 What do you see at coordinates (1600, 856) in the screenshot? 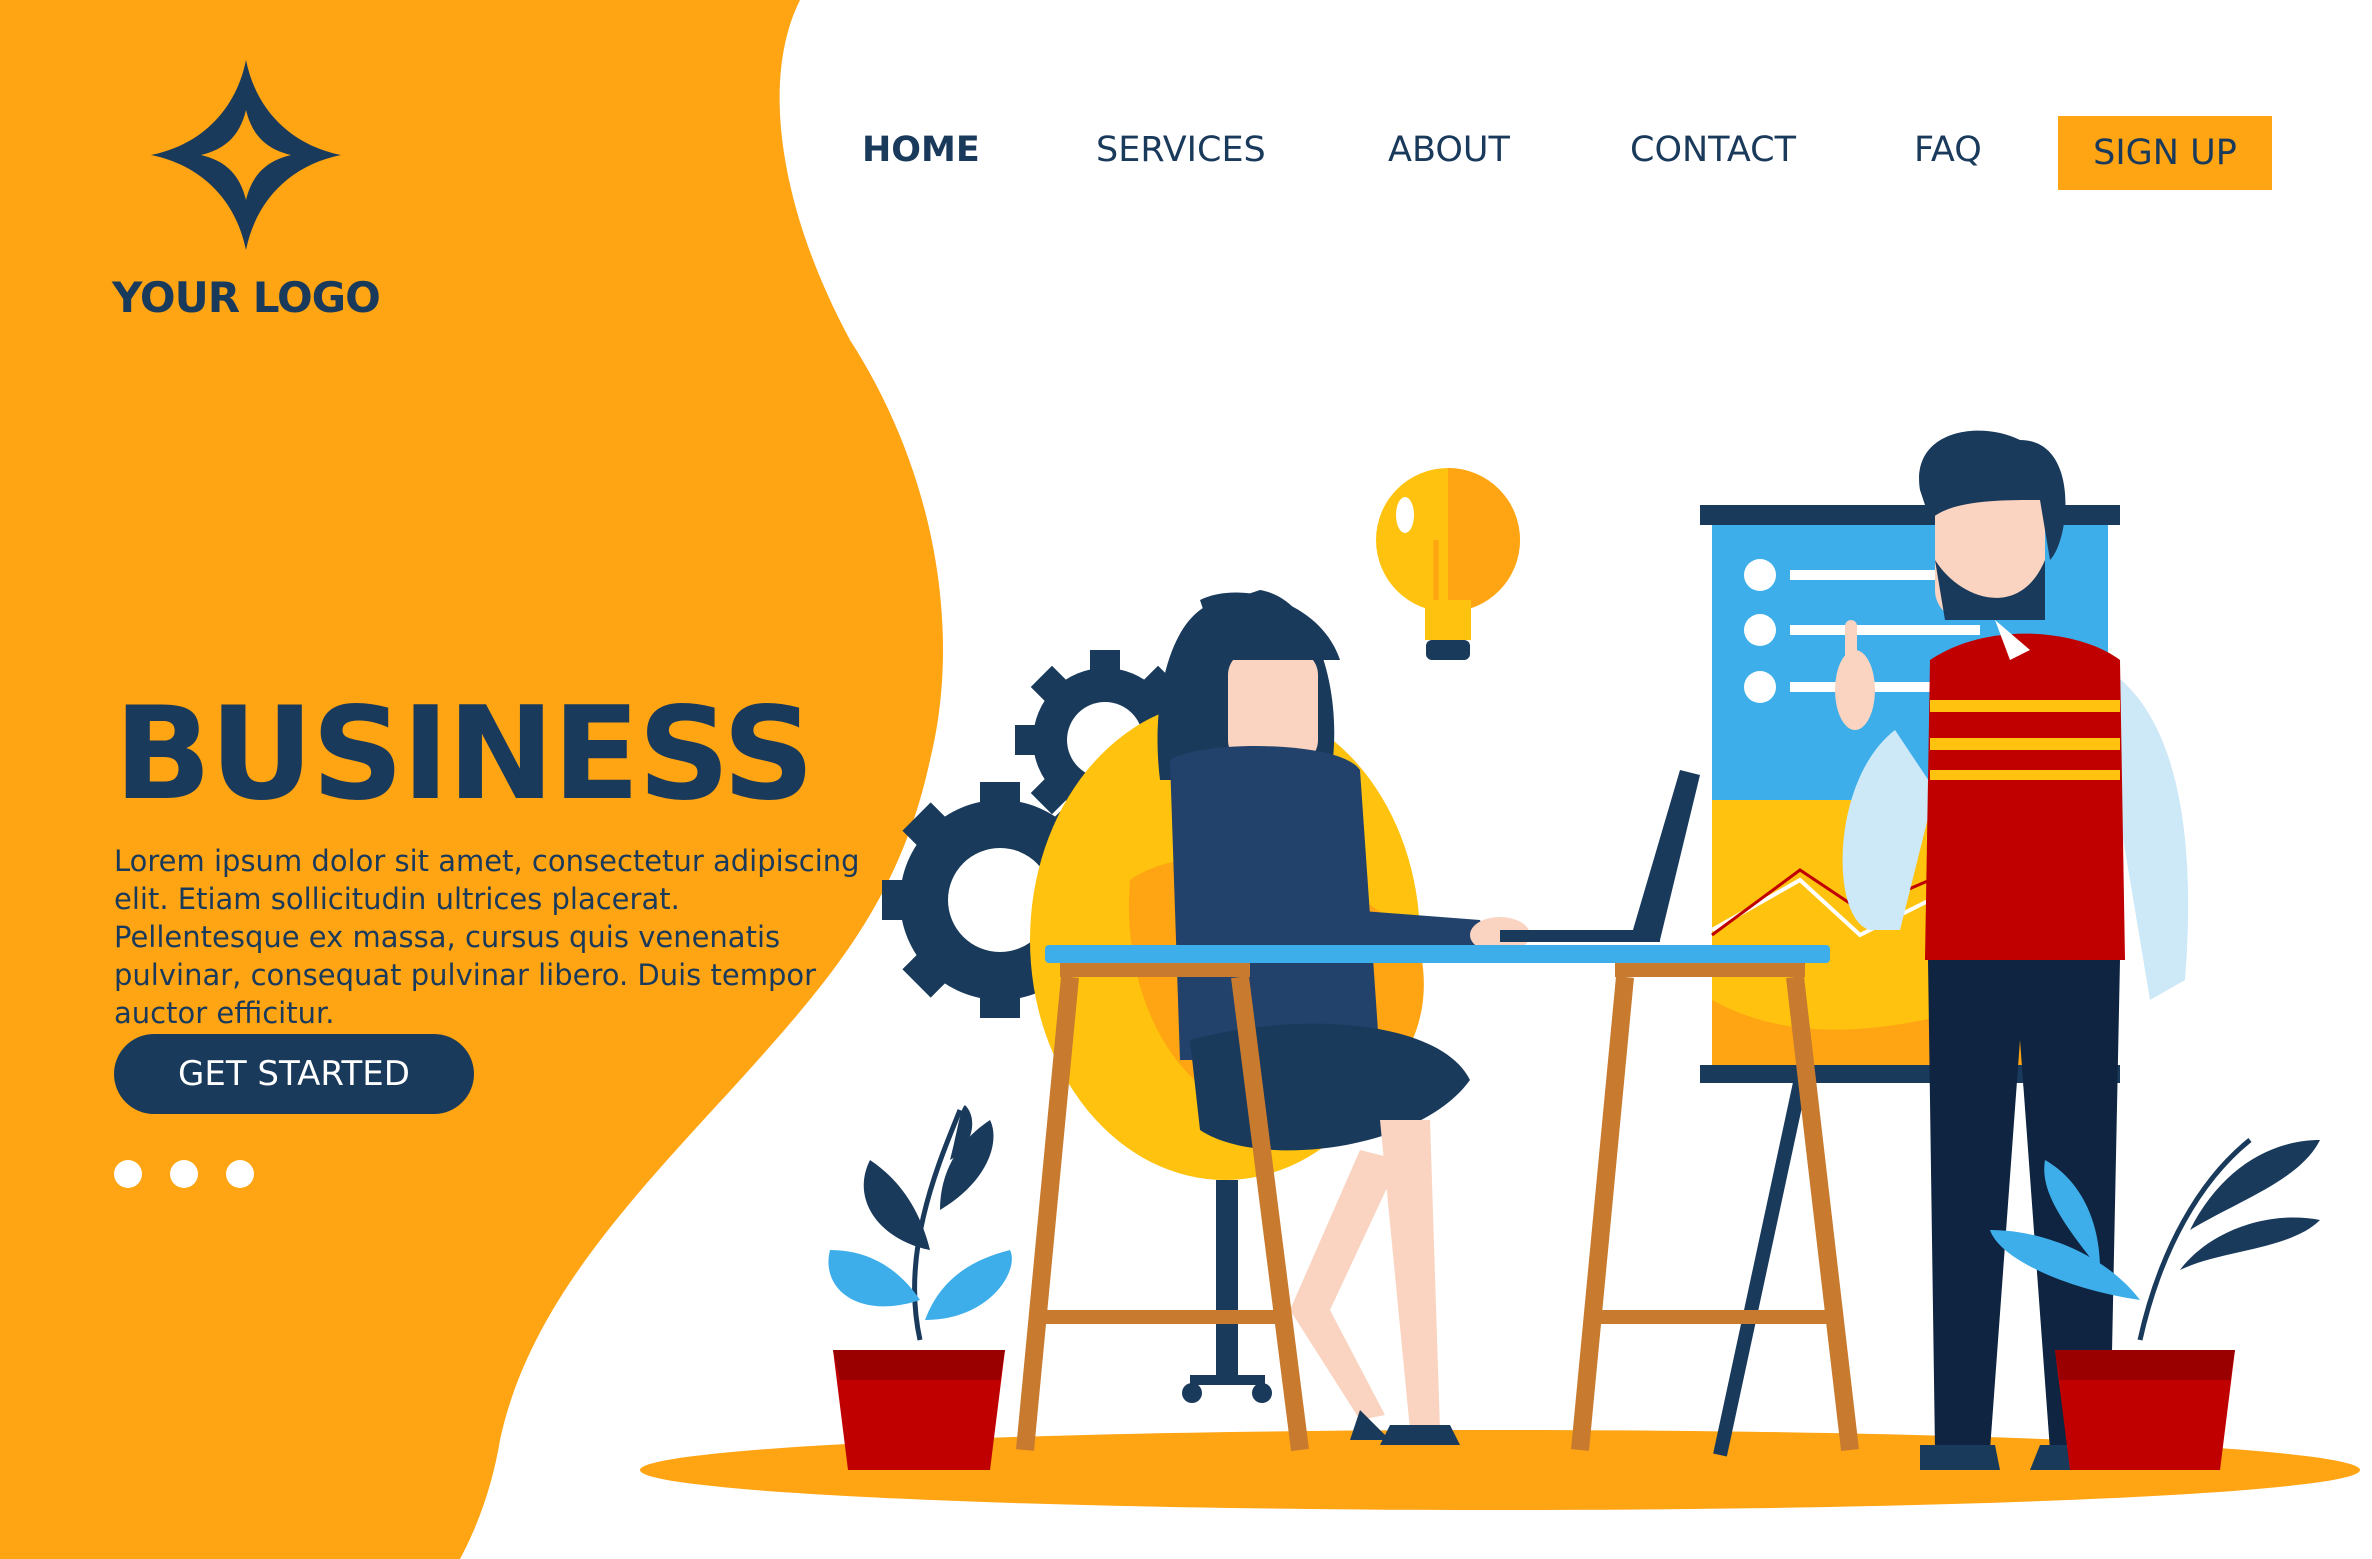
I see `laptop-icon` at bounding box center [1600, 856].